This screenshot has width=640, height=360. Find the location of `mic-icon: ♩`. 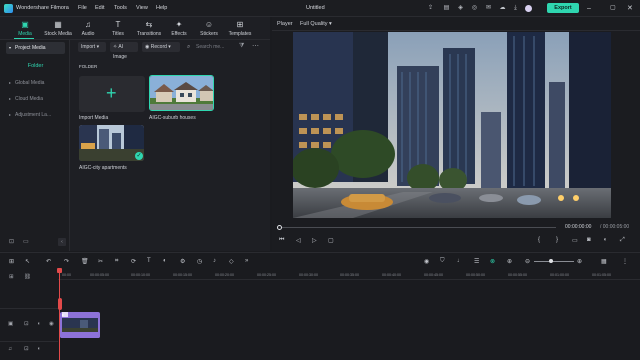

mic-icon: ♩ is located at coordinates (460, 261).